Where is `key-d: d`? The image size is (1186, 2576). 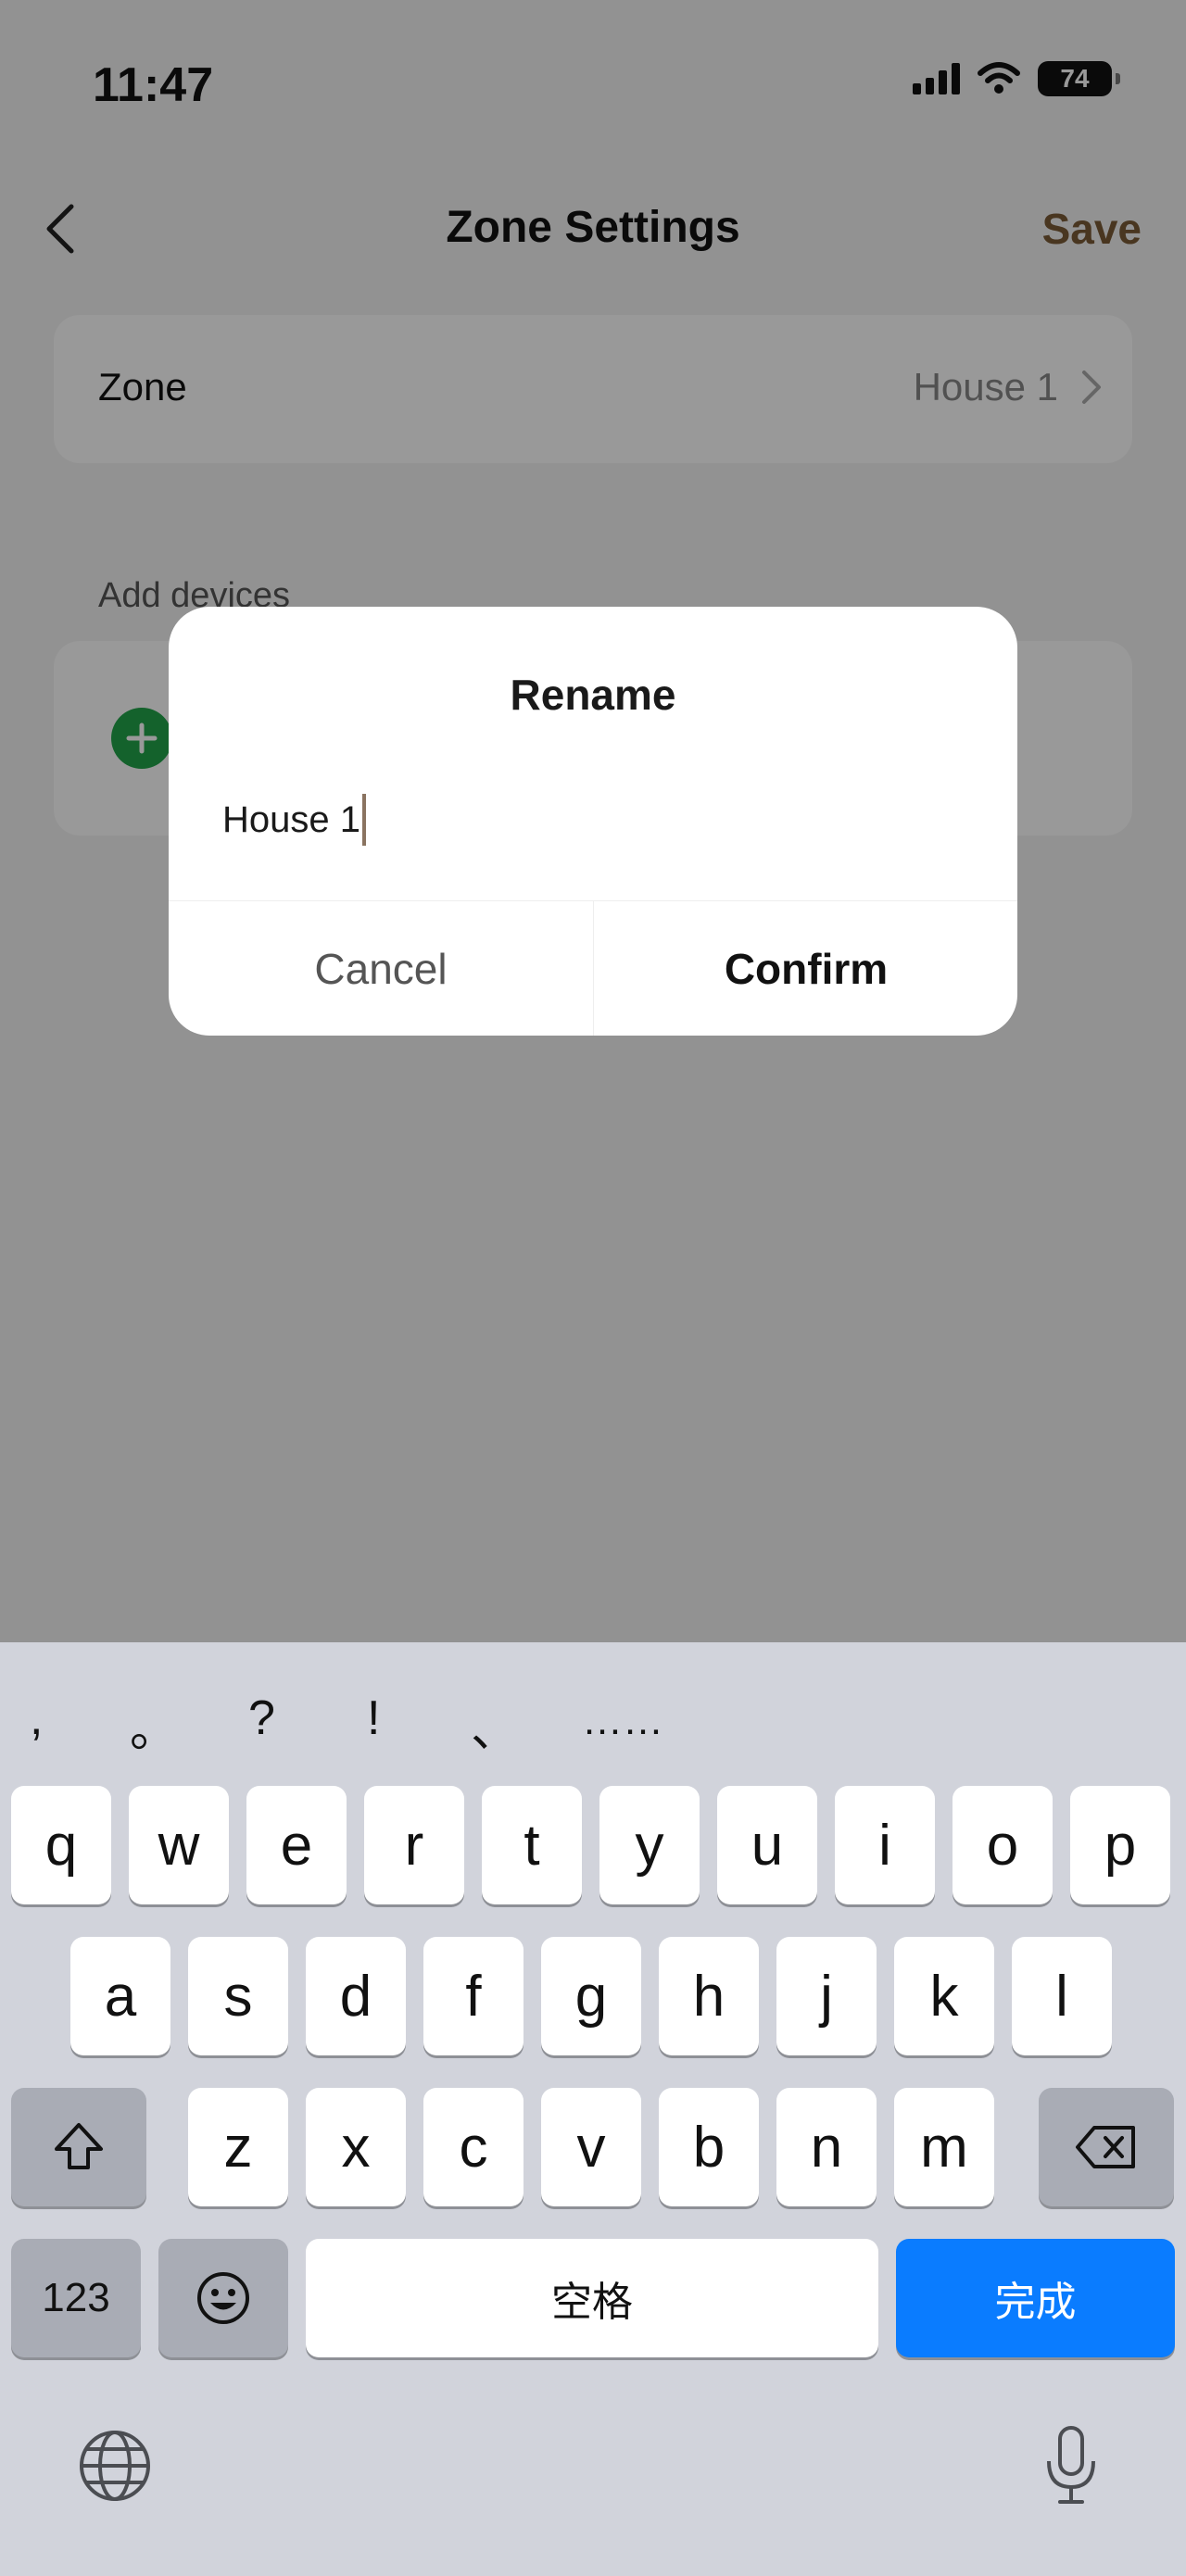 key-d: d is located at coordinates (356, 1996).